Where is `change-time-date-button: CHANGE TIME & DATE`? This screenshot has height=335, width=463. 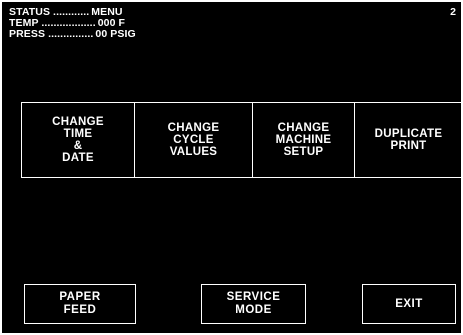 change-time-date-button: CHANGE TIME & DATE is located at coordinates (78, 140).